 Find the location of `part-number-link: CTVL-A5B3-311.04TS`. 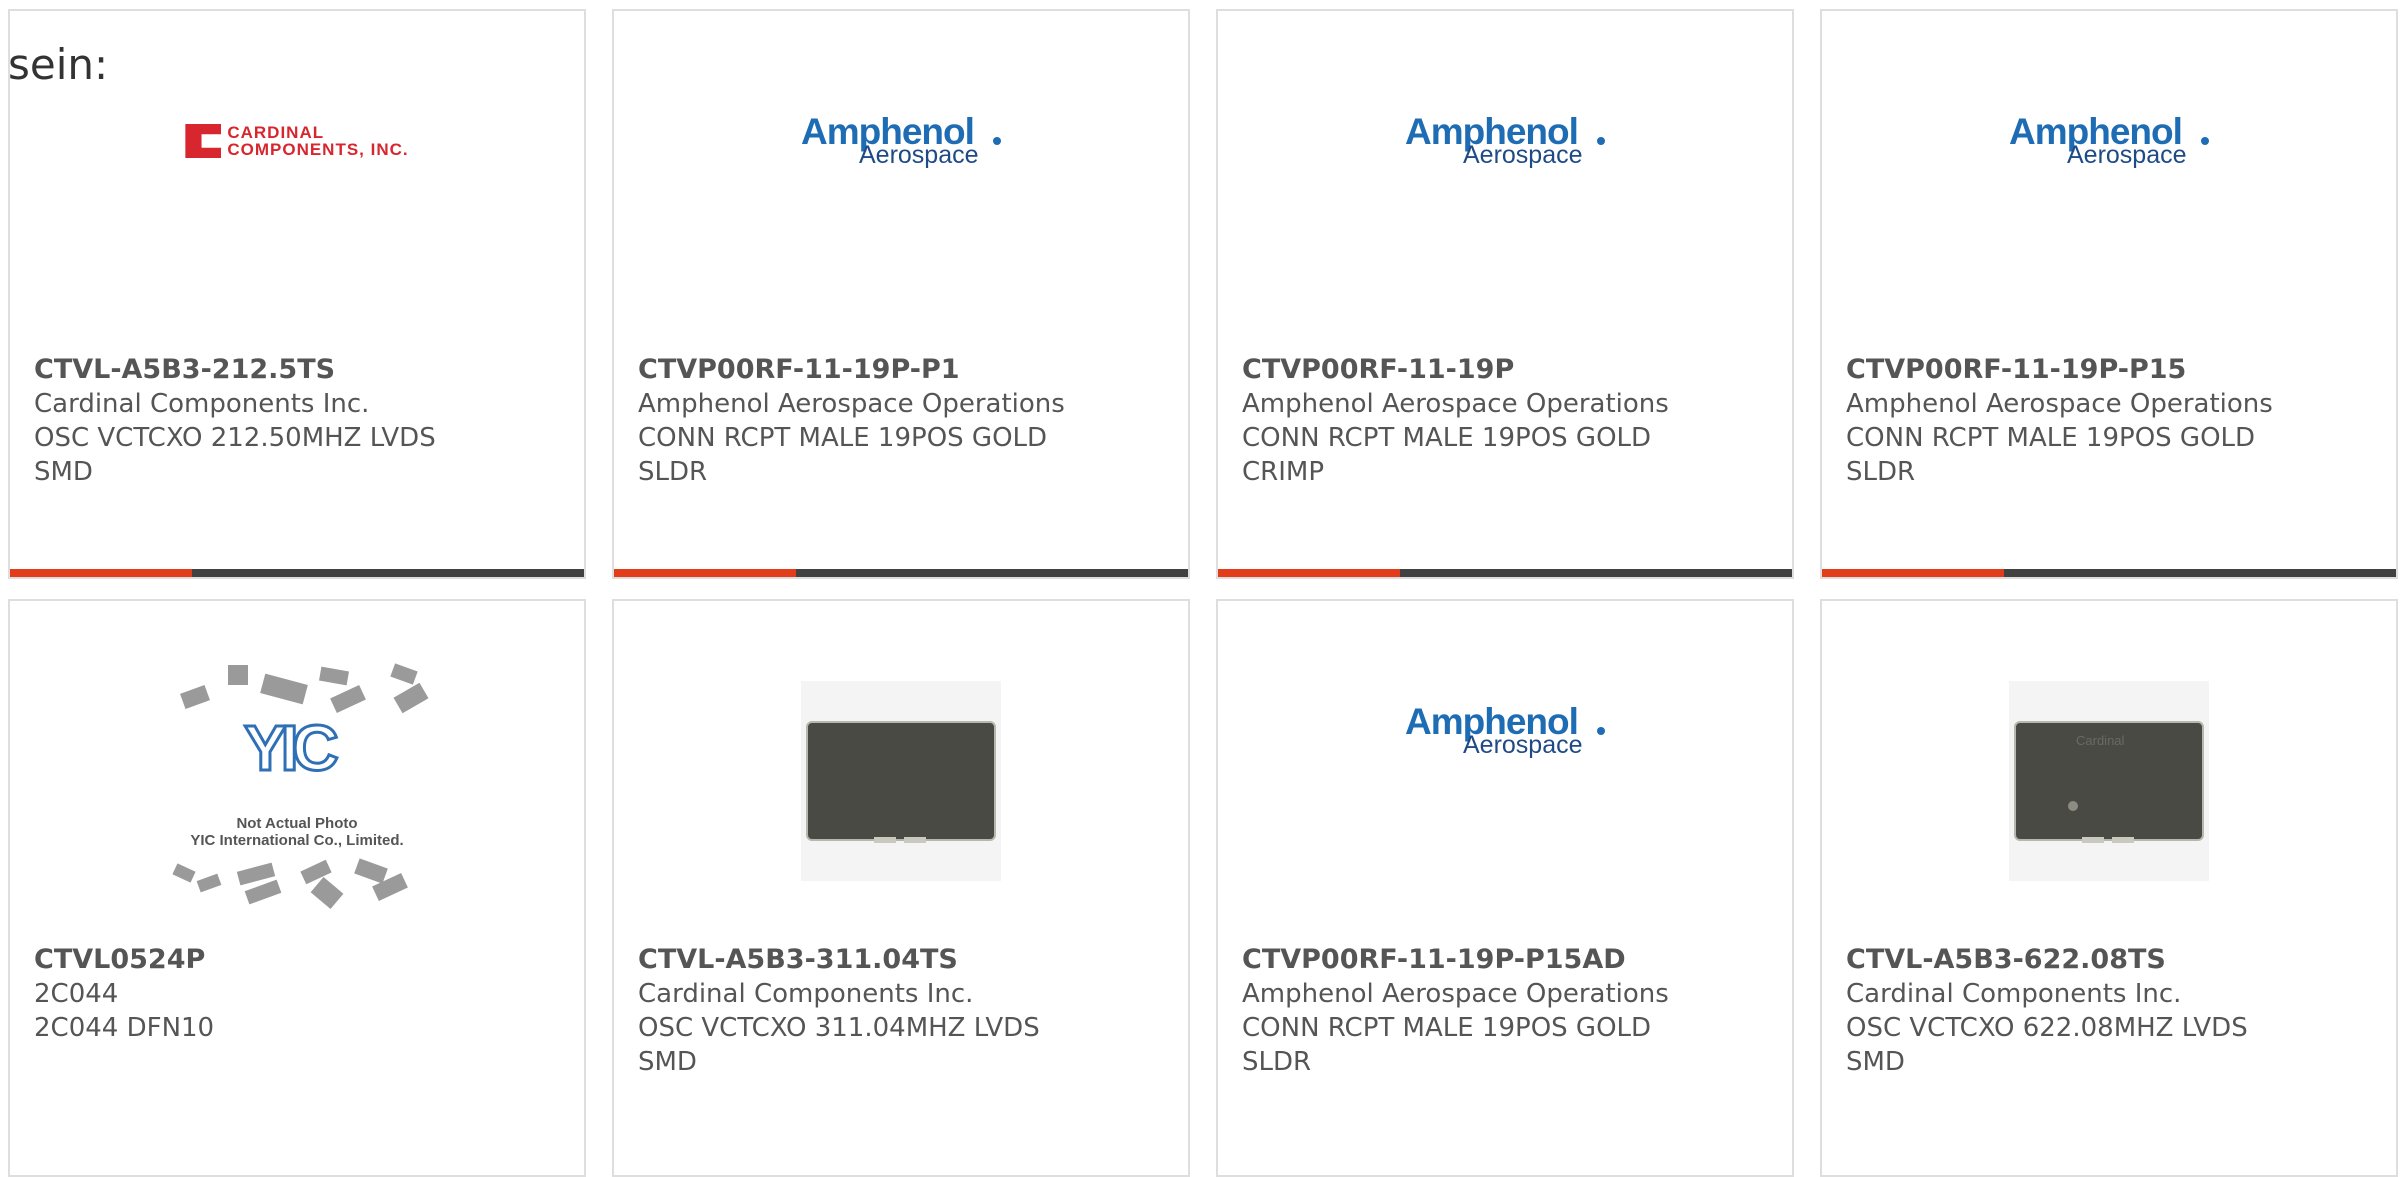

part-number-link: CTVL-A5B3-311.04TS is located at coordinates (903, 960).